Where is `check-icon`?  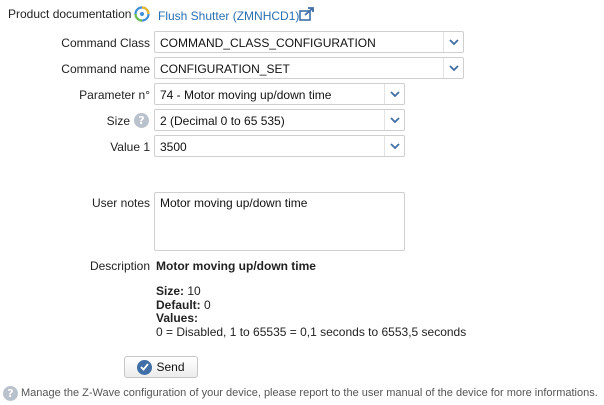
check-icon is located at coordinates (145, 367).